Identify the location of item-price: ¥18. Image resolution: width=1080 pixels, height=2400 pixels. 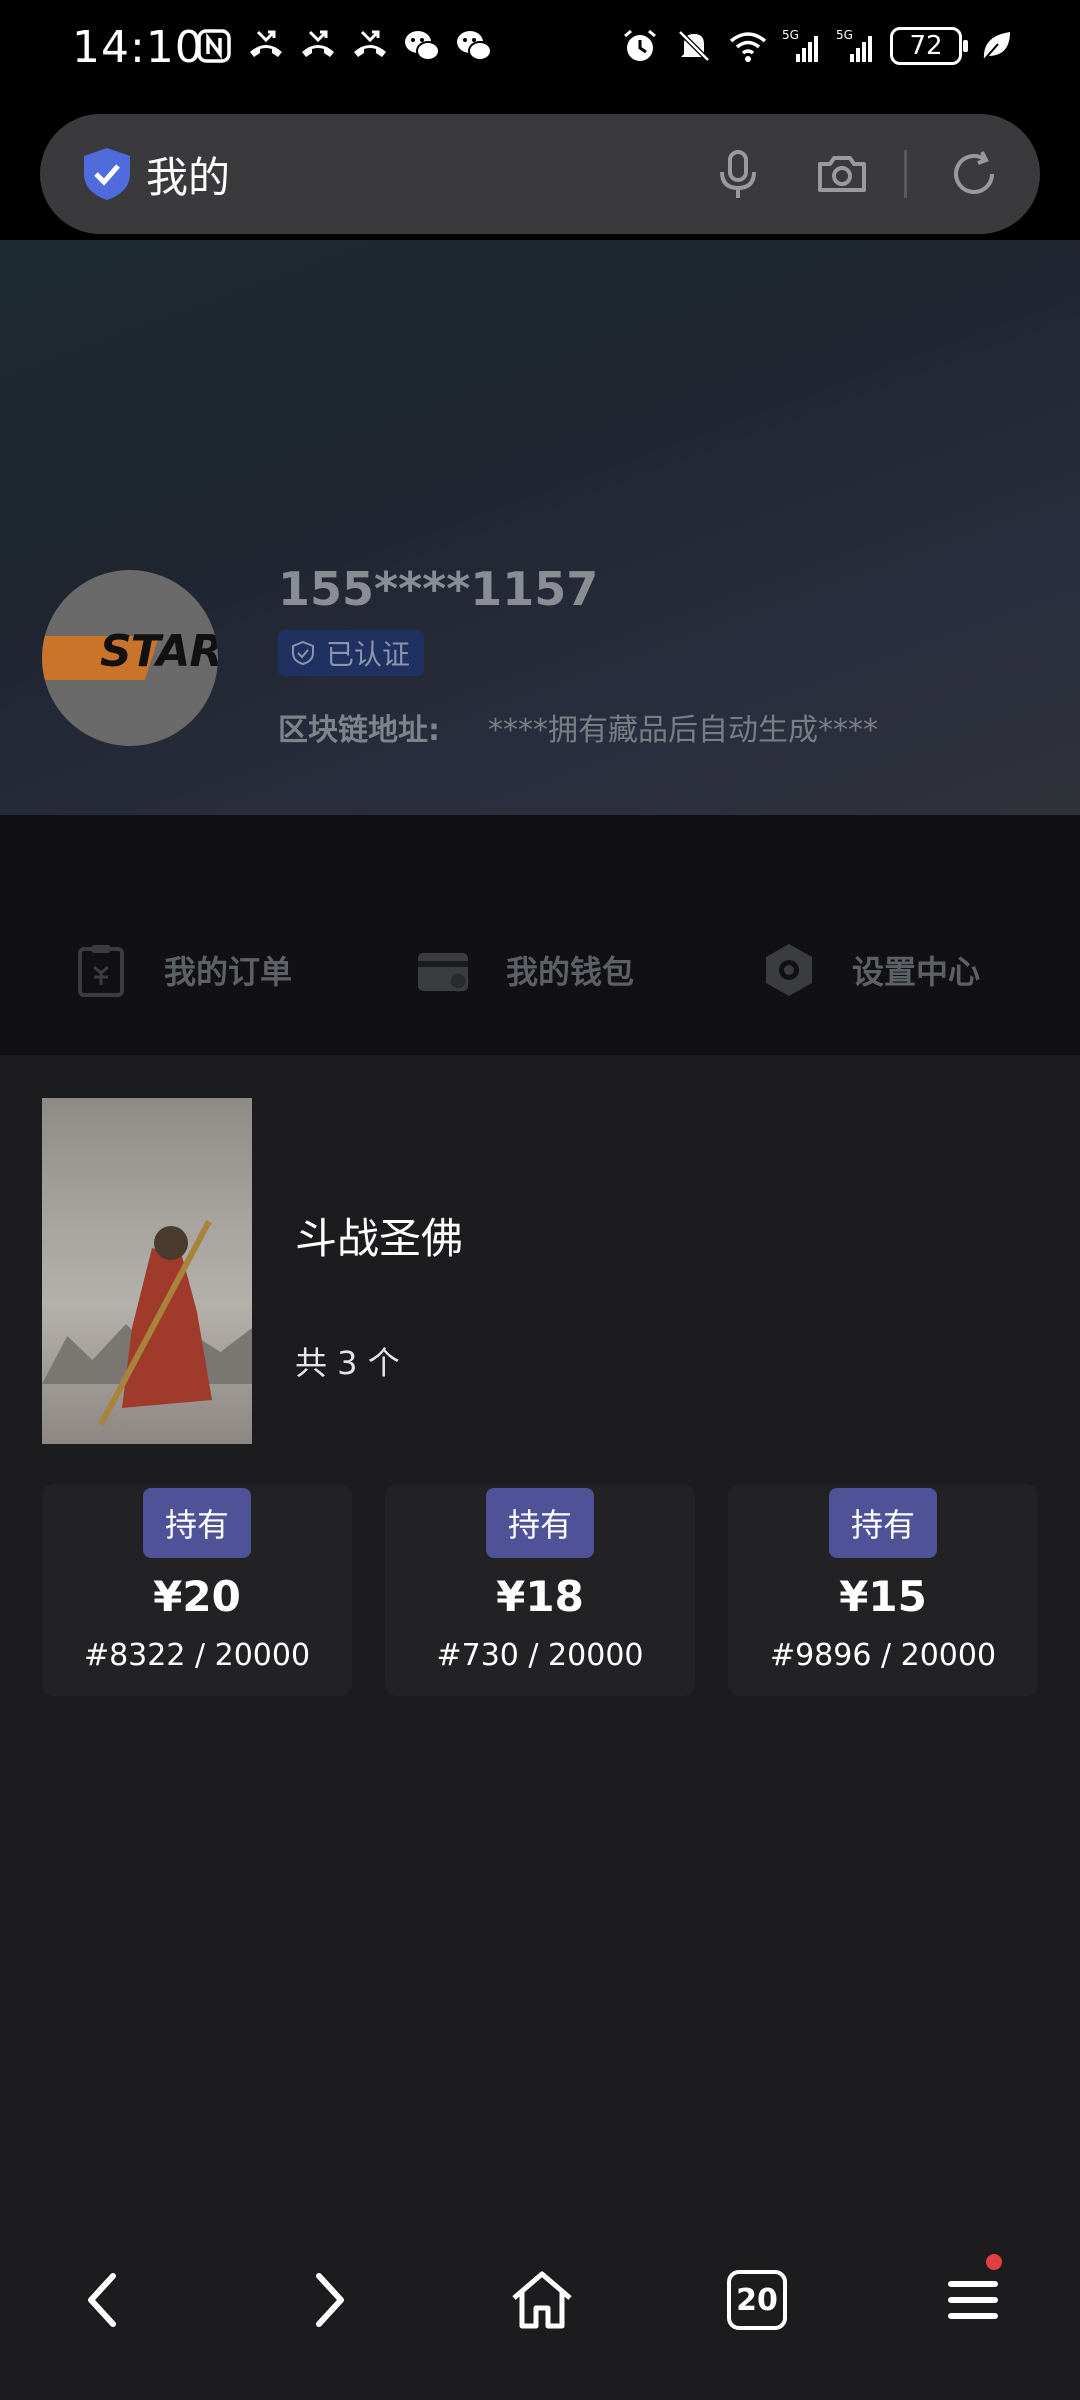
(540, 1596).